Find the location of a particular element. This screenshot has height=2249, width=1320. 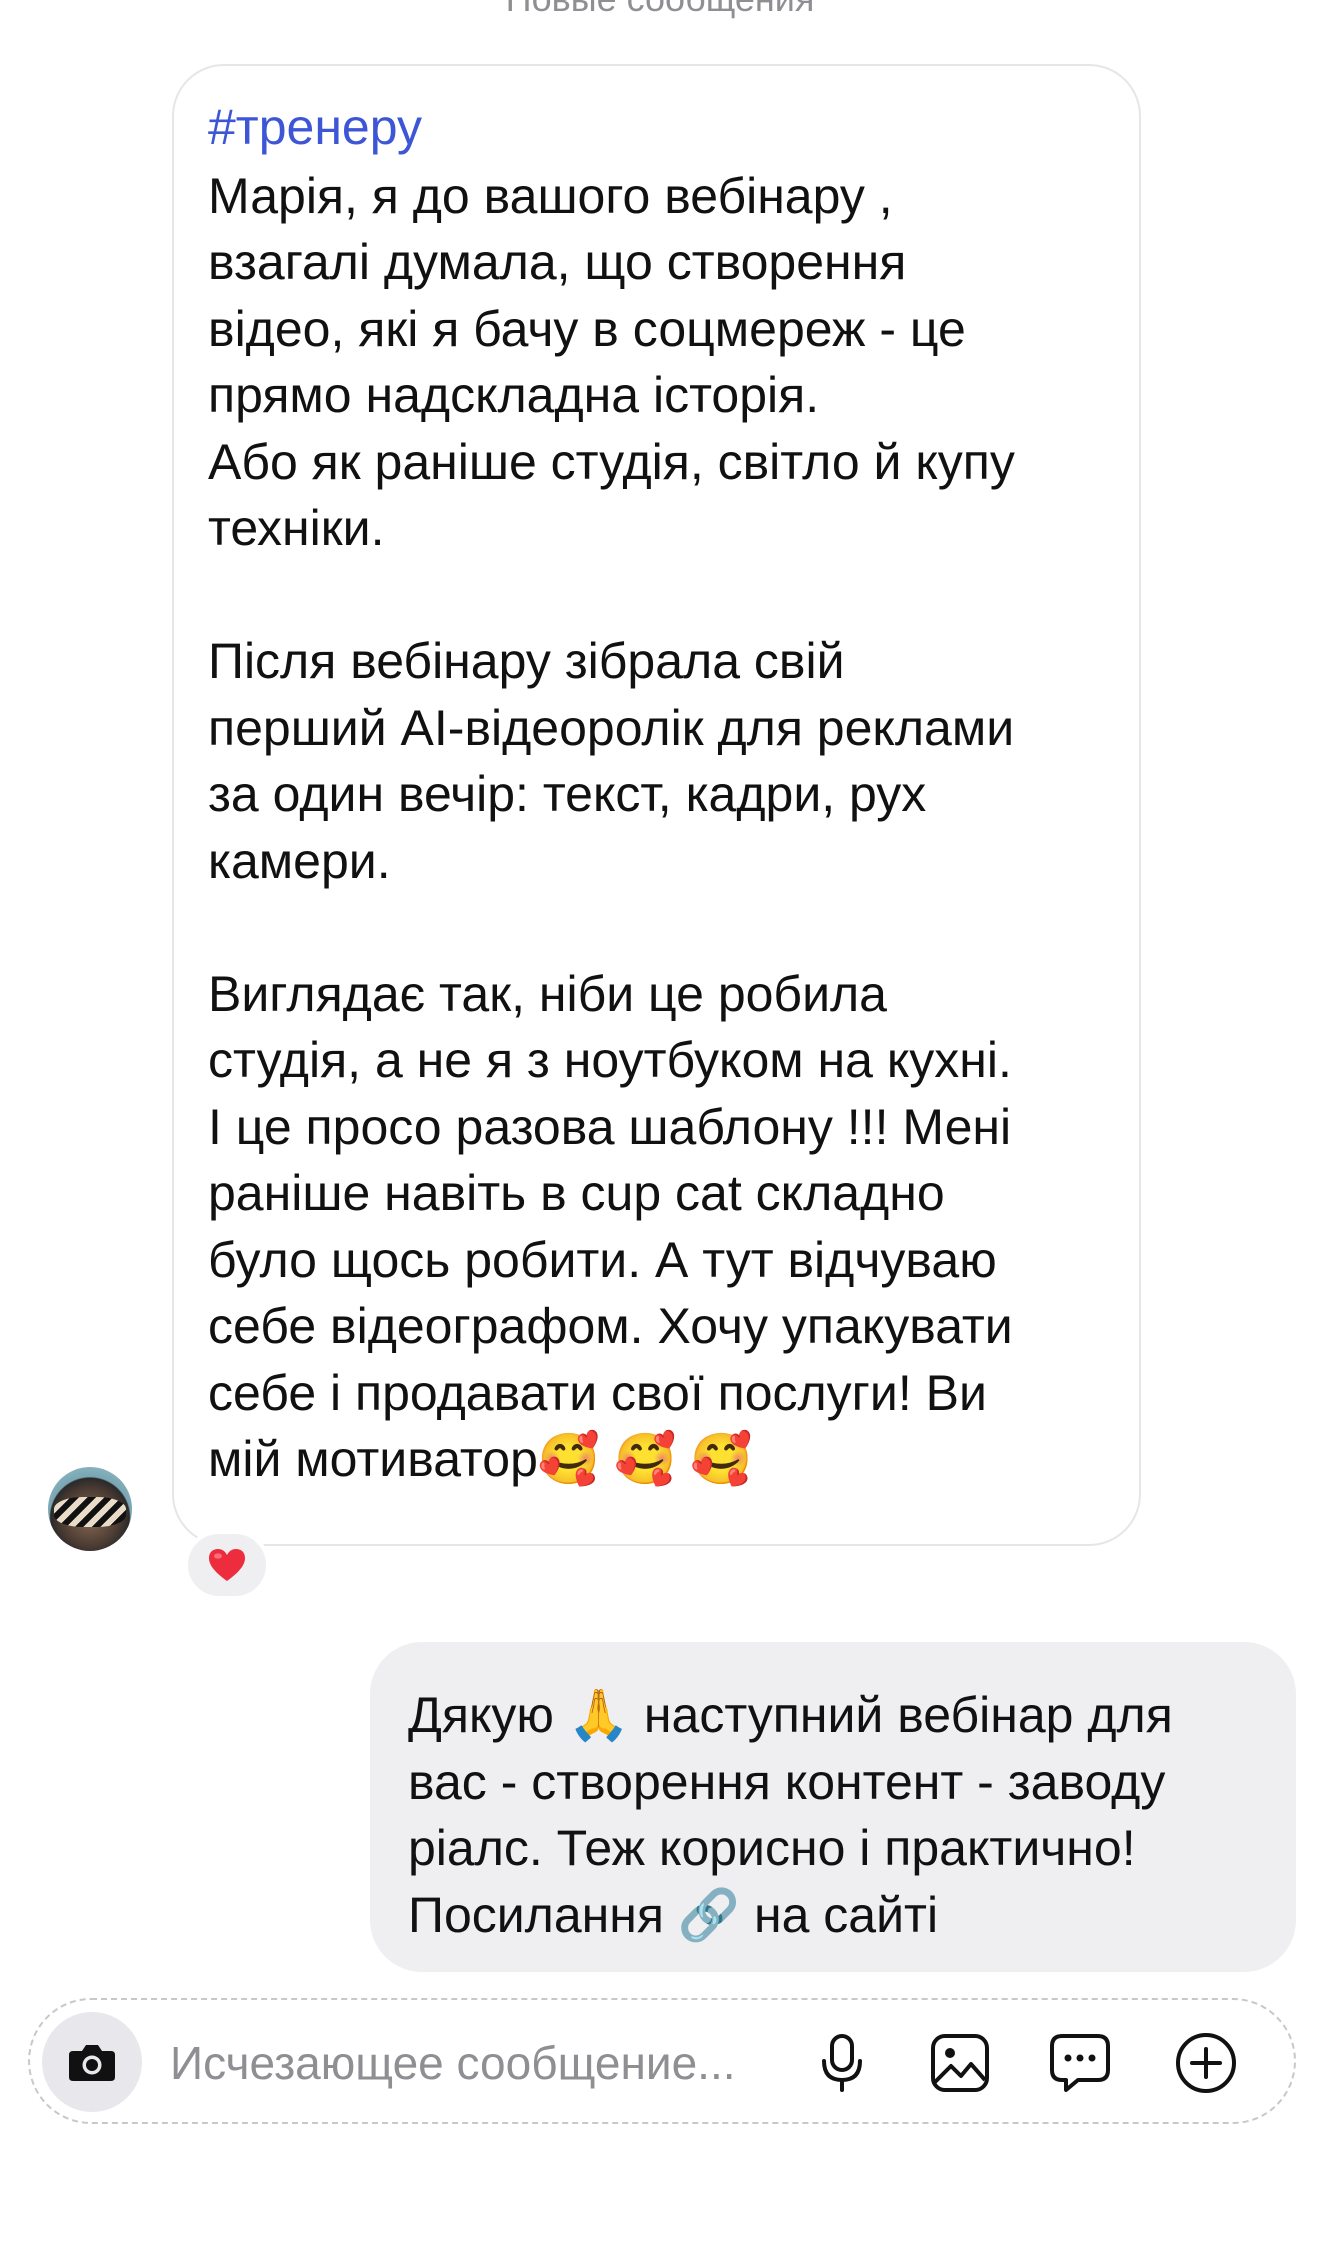

plus-icon is located at coordinates (1206, 2063).